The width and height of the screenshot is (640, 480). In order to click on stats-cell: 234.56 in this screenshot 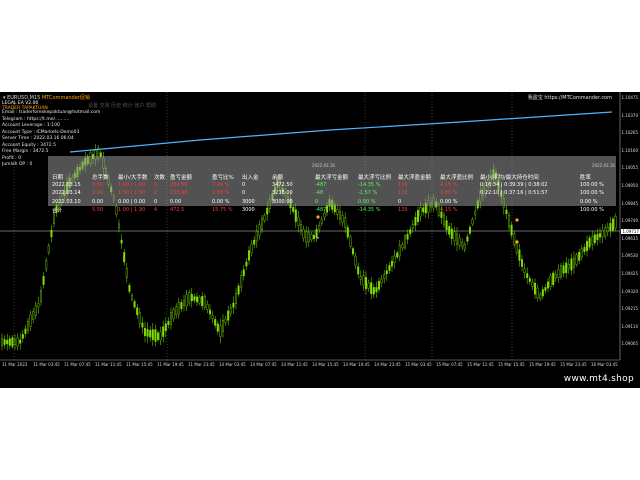, I will do `click(179, 185)`.